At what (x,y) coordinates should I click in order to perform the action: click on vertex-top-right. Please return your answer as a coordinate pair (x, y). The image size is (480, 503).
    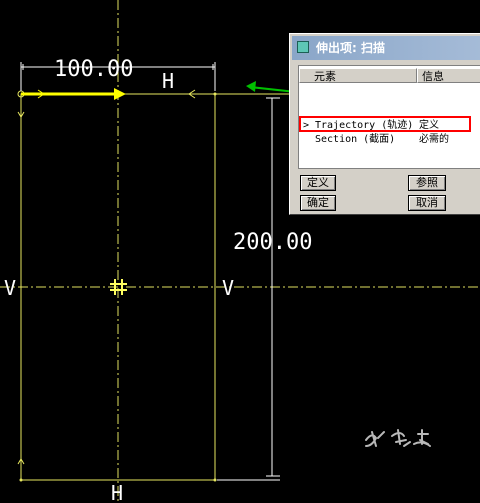
    Looking at the image, I should click on (215, 94).